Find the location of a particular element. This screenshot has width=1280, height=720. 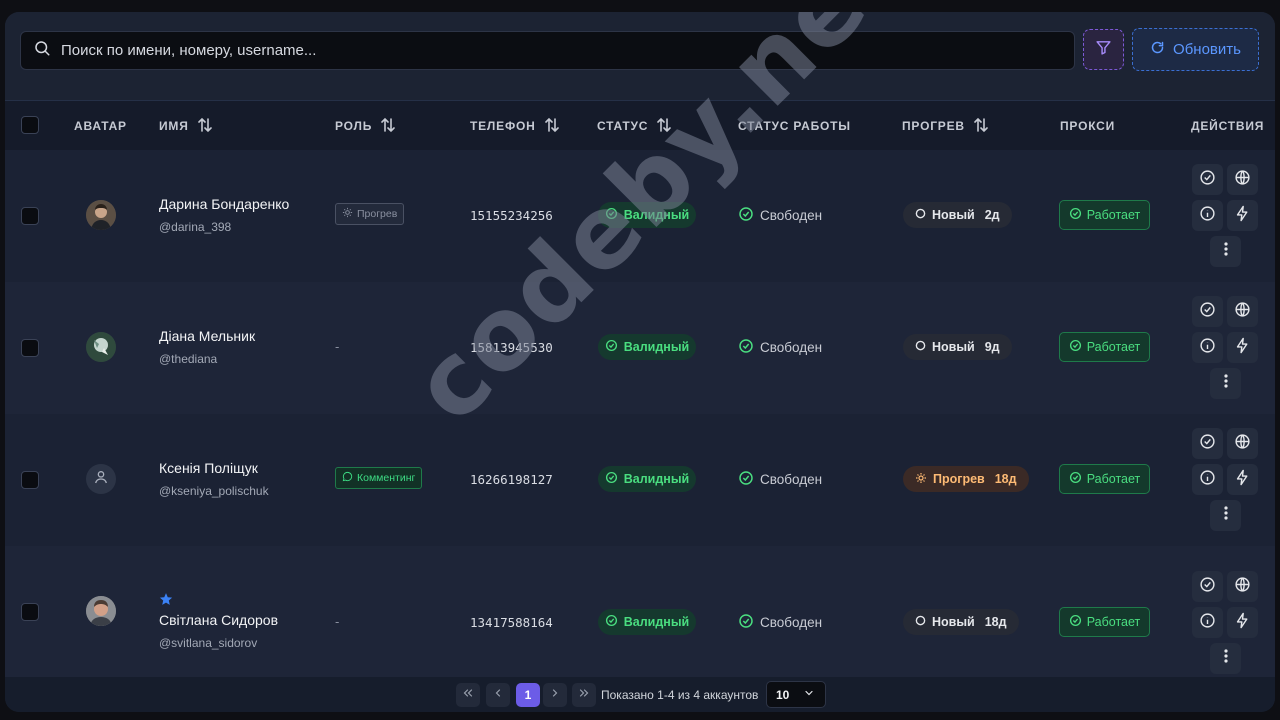

column-avatar: АВАТАР is located at coordinates (100, 126).